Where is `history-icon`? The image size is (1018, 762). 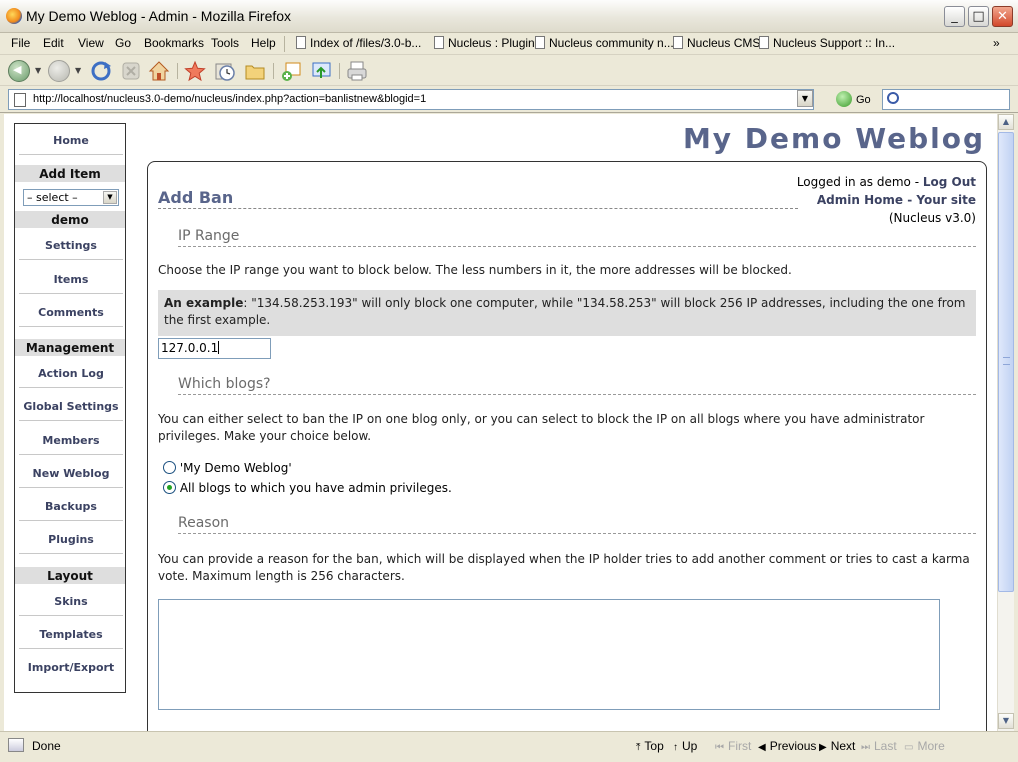
history-icon is located at coordinates (225, 71).